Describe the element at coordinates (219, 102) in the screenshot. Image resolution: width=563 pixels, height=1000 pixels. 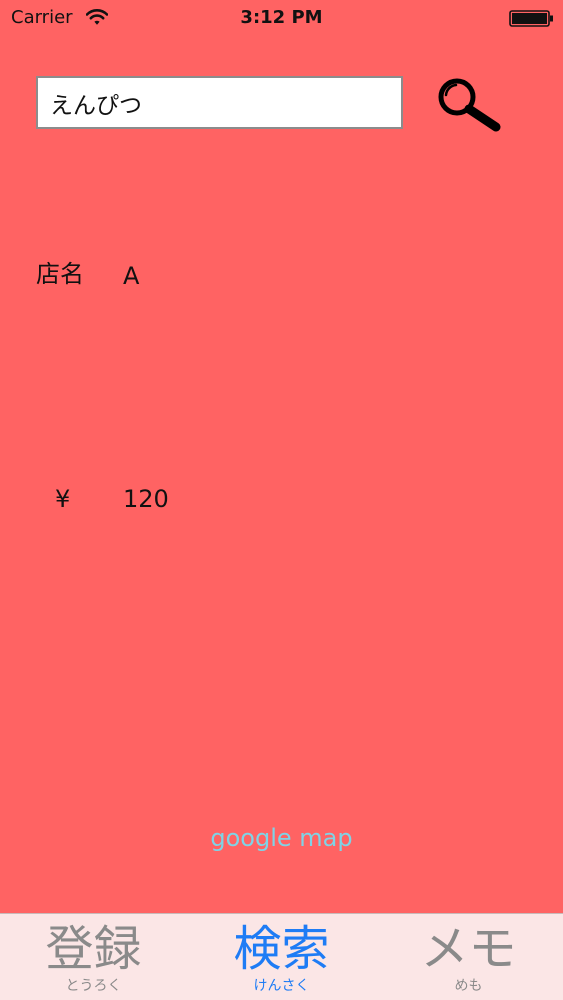
I see `search-input` at that location.